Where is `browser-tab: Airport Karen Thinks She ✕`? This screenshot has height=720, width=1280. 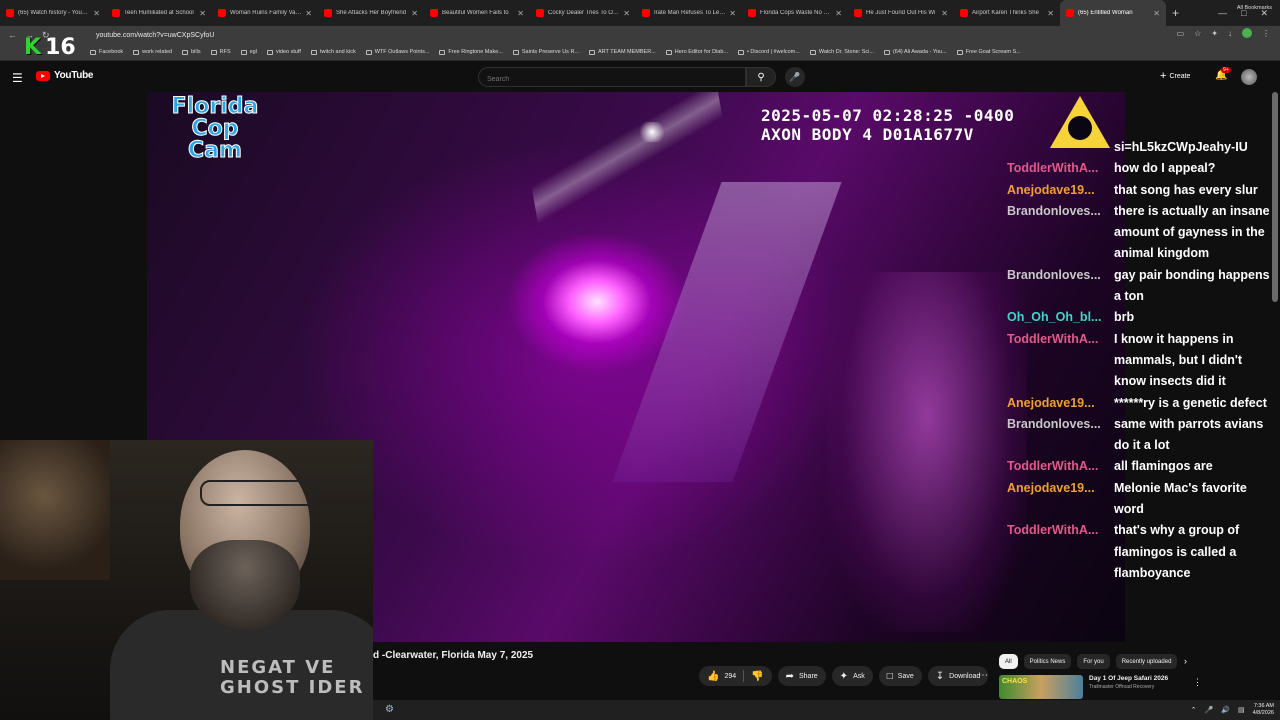 browser-tab: Airport Karen Thinks She ✕ is located at coordinates (1007, 13).